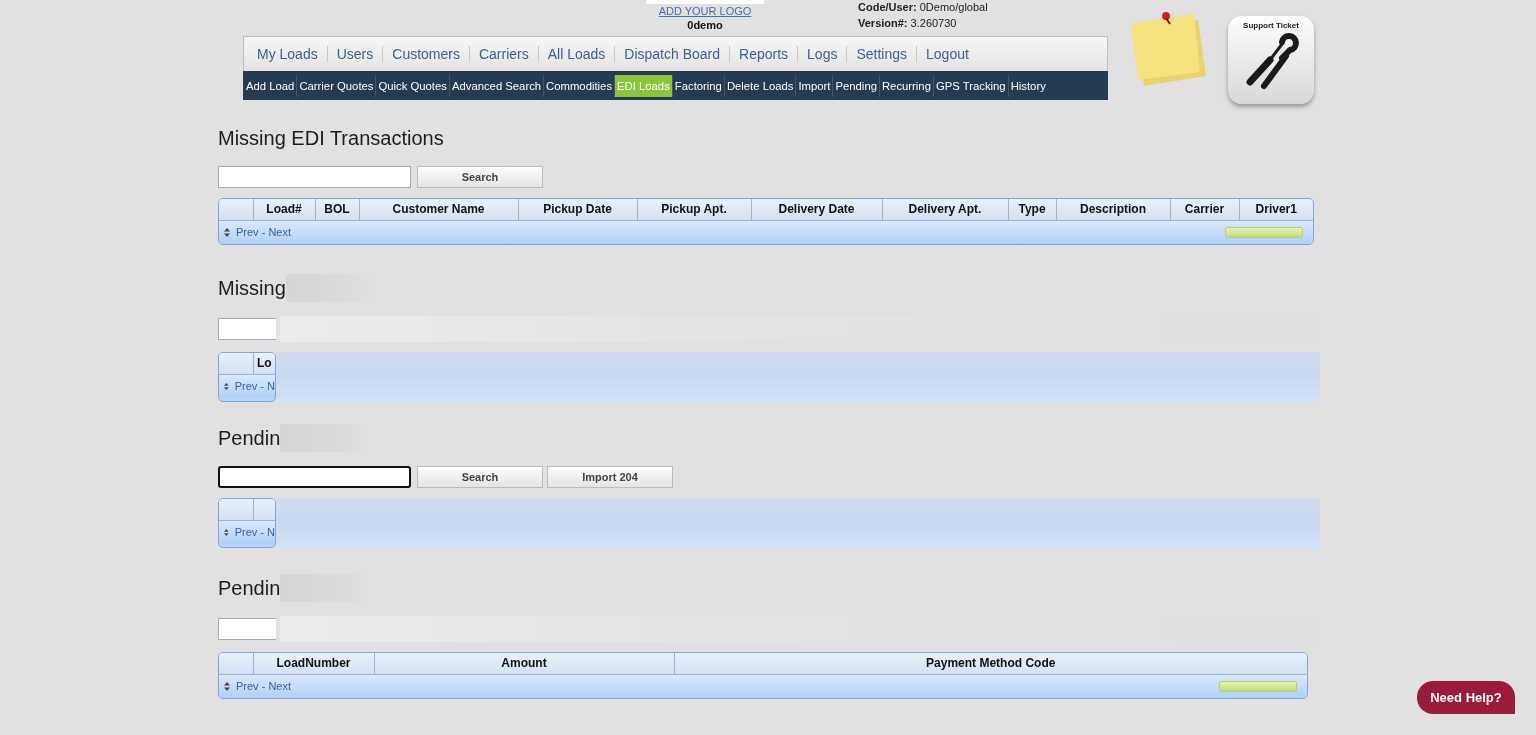  What do you see at coordinates (887, 7) in the screenshot?
I see `code-user-label: Code/User:` at bounding box center [887, 7].